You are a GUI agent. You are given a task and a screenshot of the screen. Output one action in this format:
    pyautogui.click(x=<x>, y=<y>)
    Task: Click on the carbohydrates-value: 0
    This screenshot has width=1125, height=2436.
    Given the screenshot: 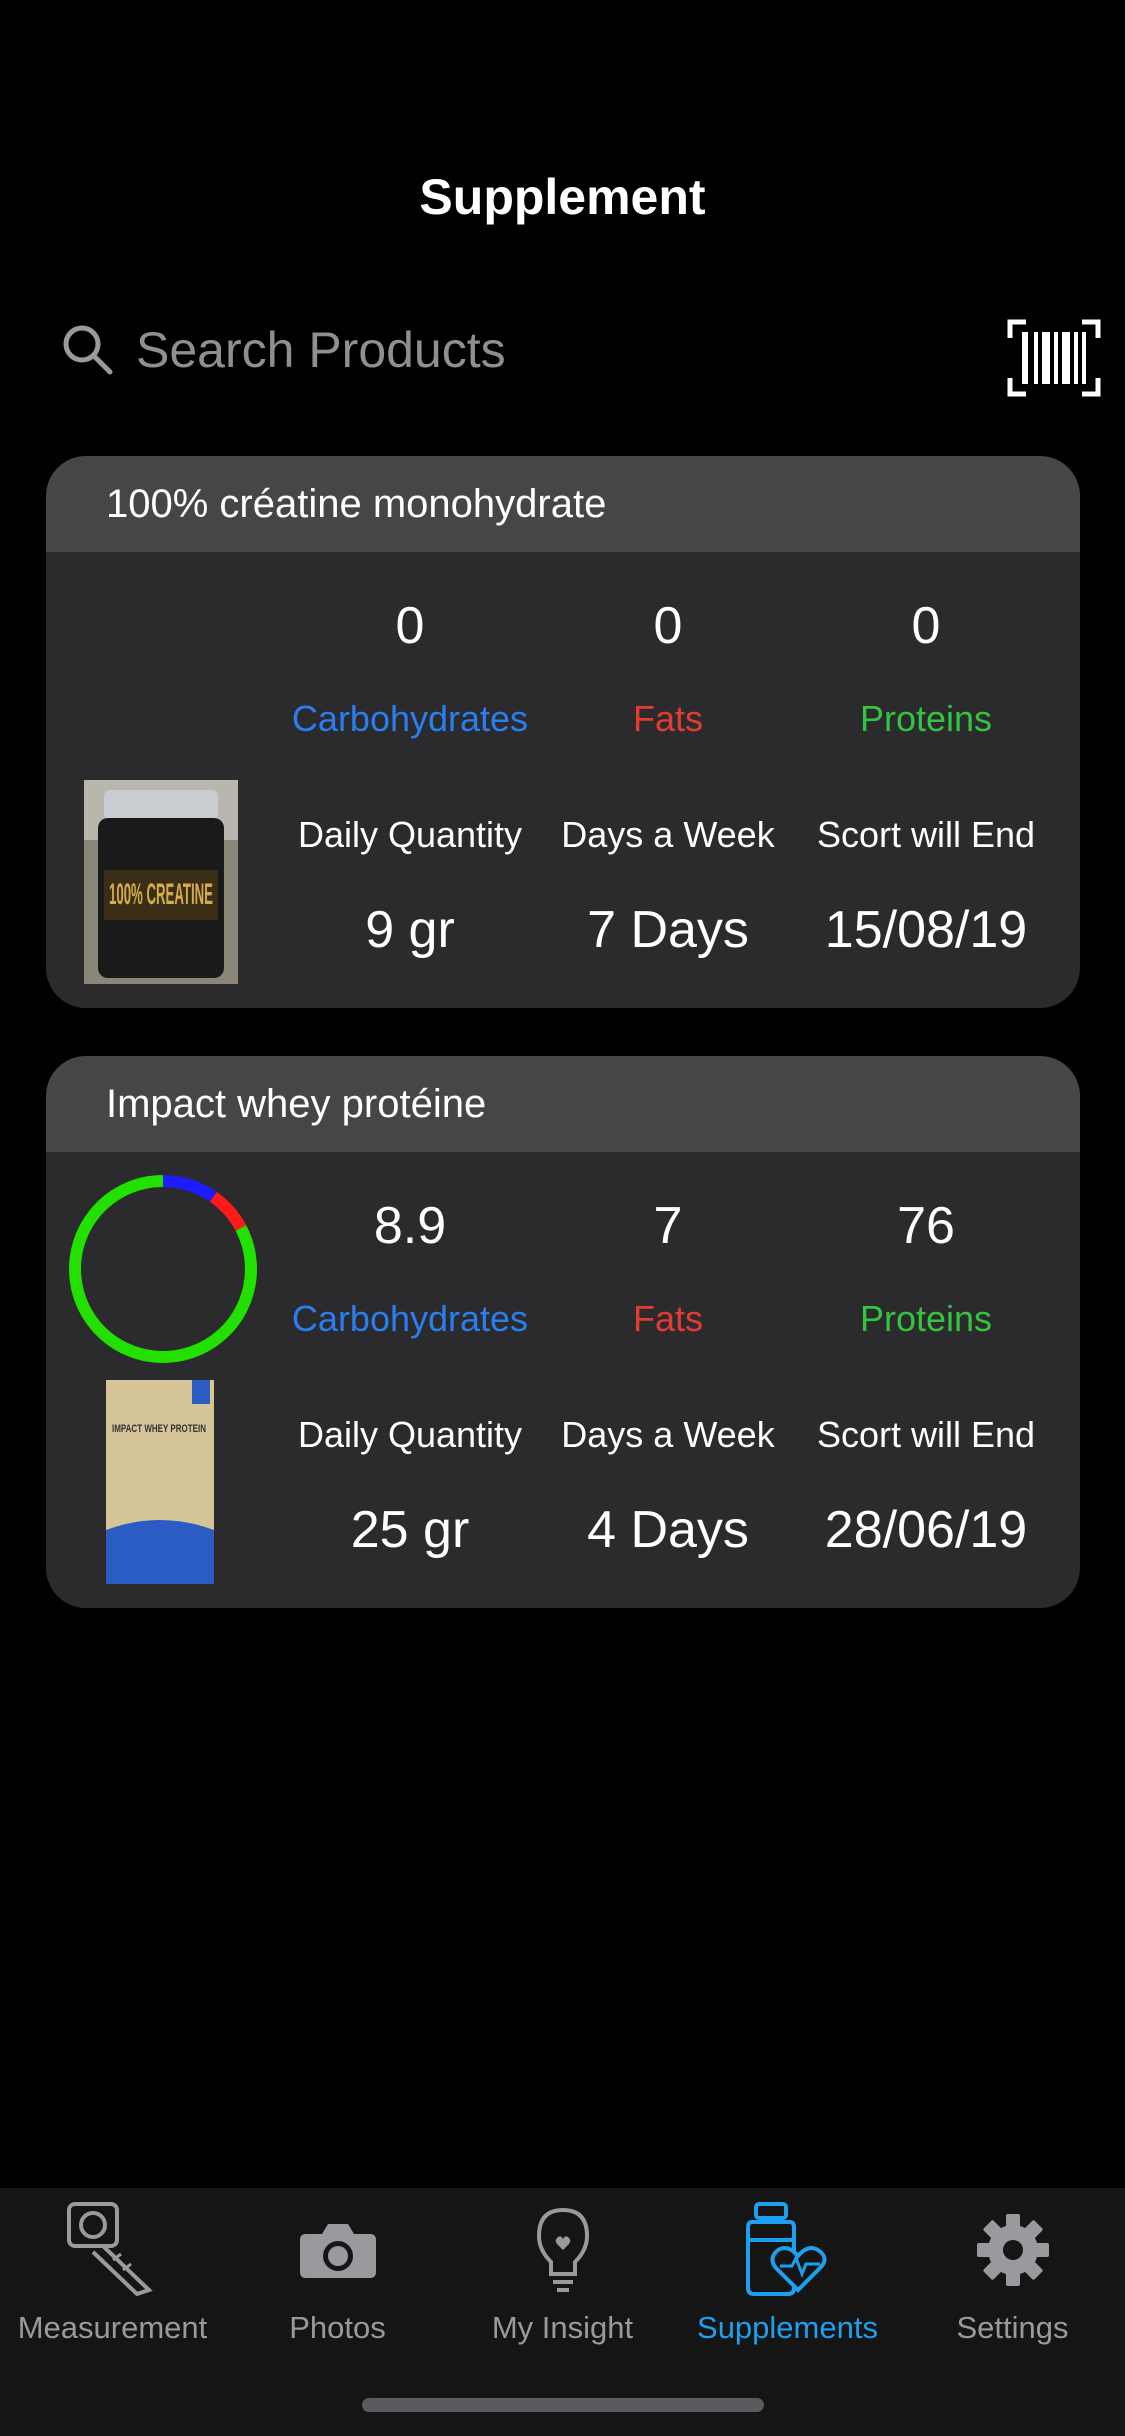 What is the action you would take?
    pyautogui.click(x=410, y=626)
    